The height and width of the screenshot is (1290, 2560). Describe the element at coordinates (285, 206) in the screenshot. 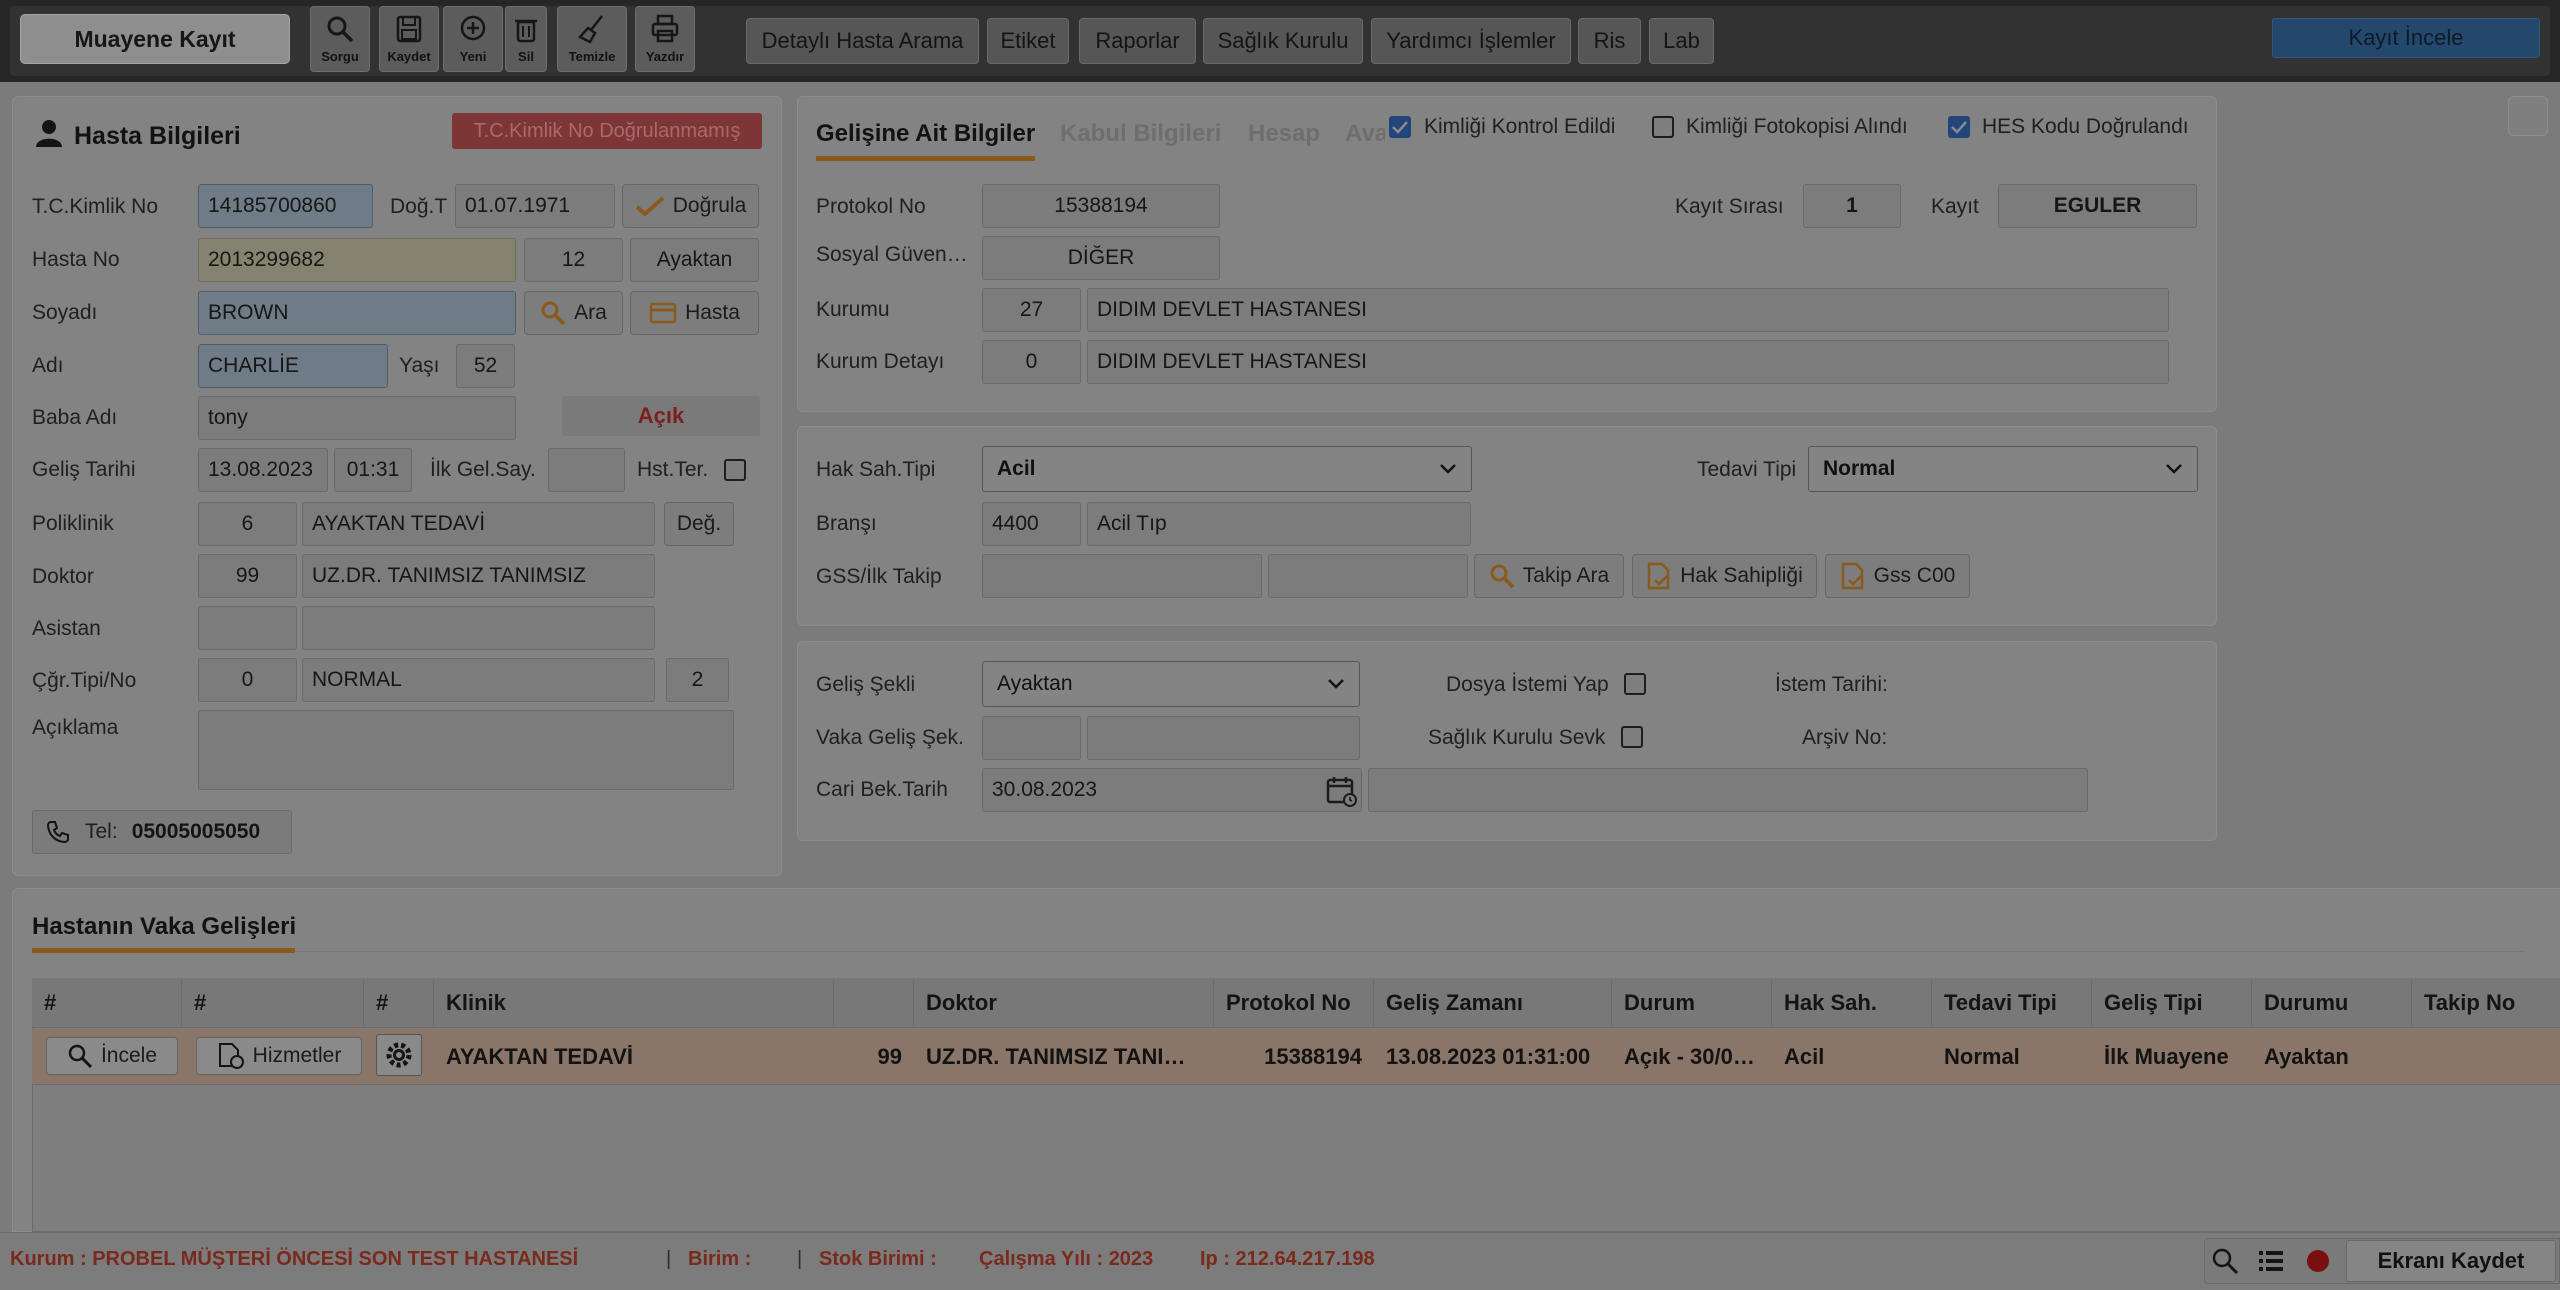

I see `tc-input: 14185700860` at that location.